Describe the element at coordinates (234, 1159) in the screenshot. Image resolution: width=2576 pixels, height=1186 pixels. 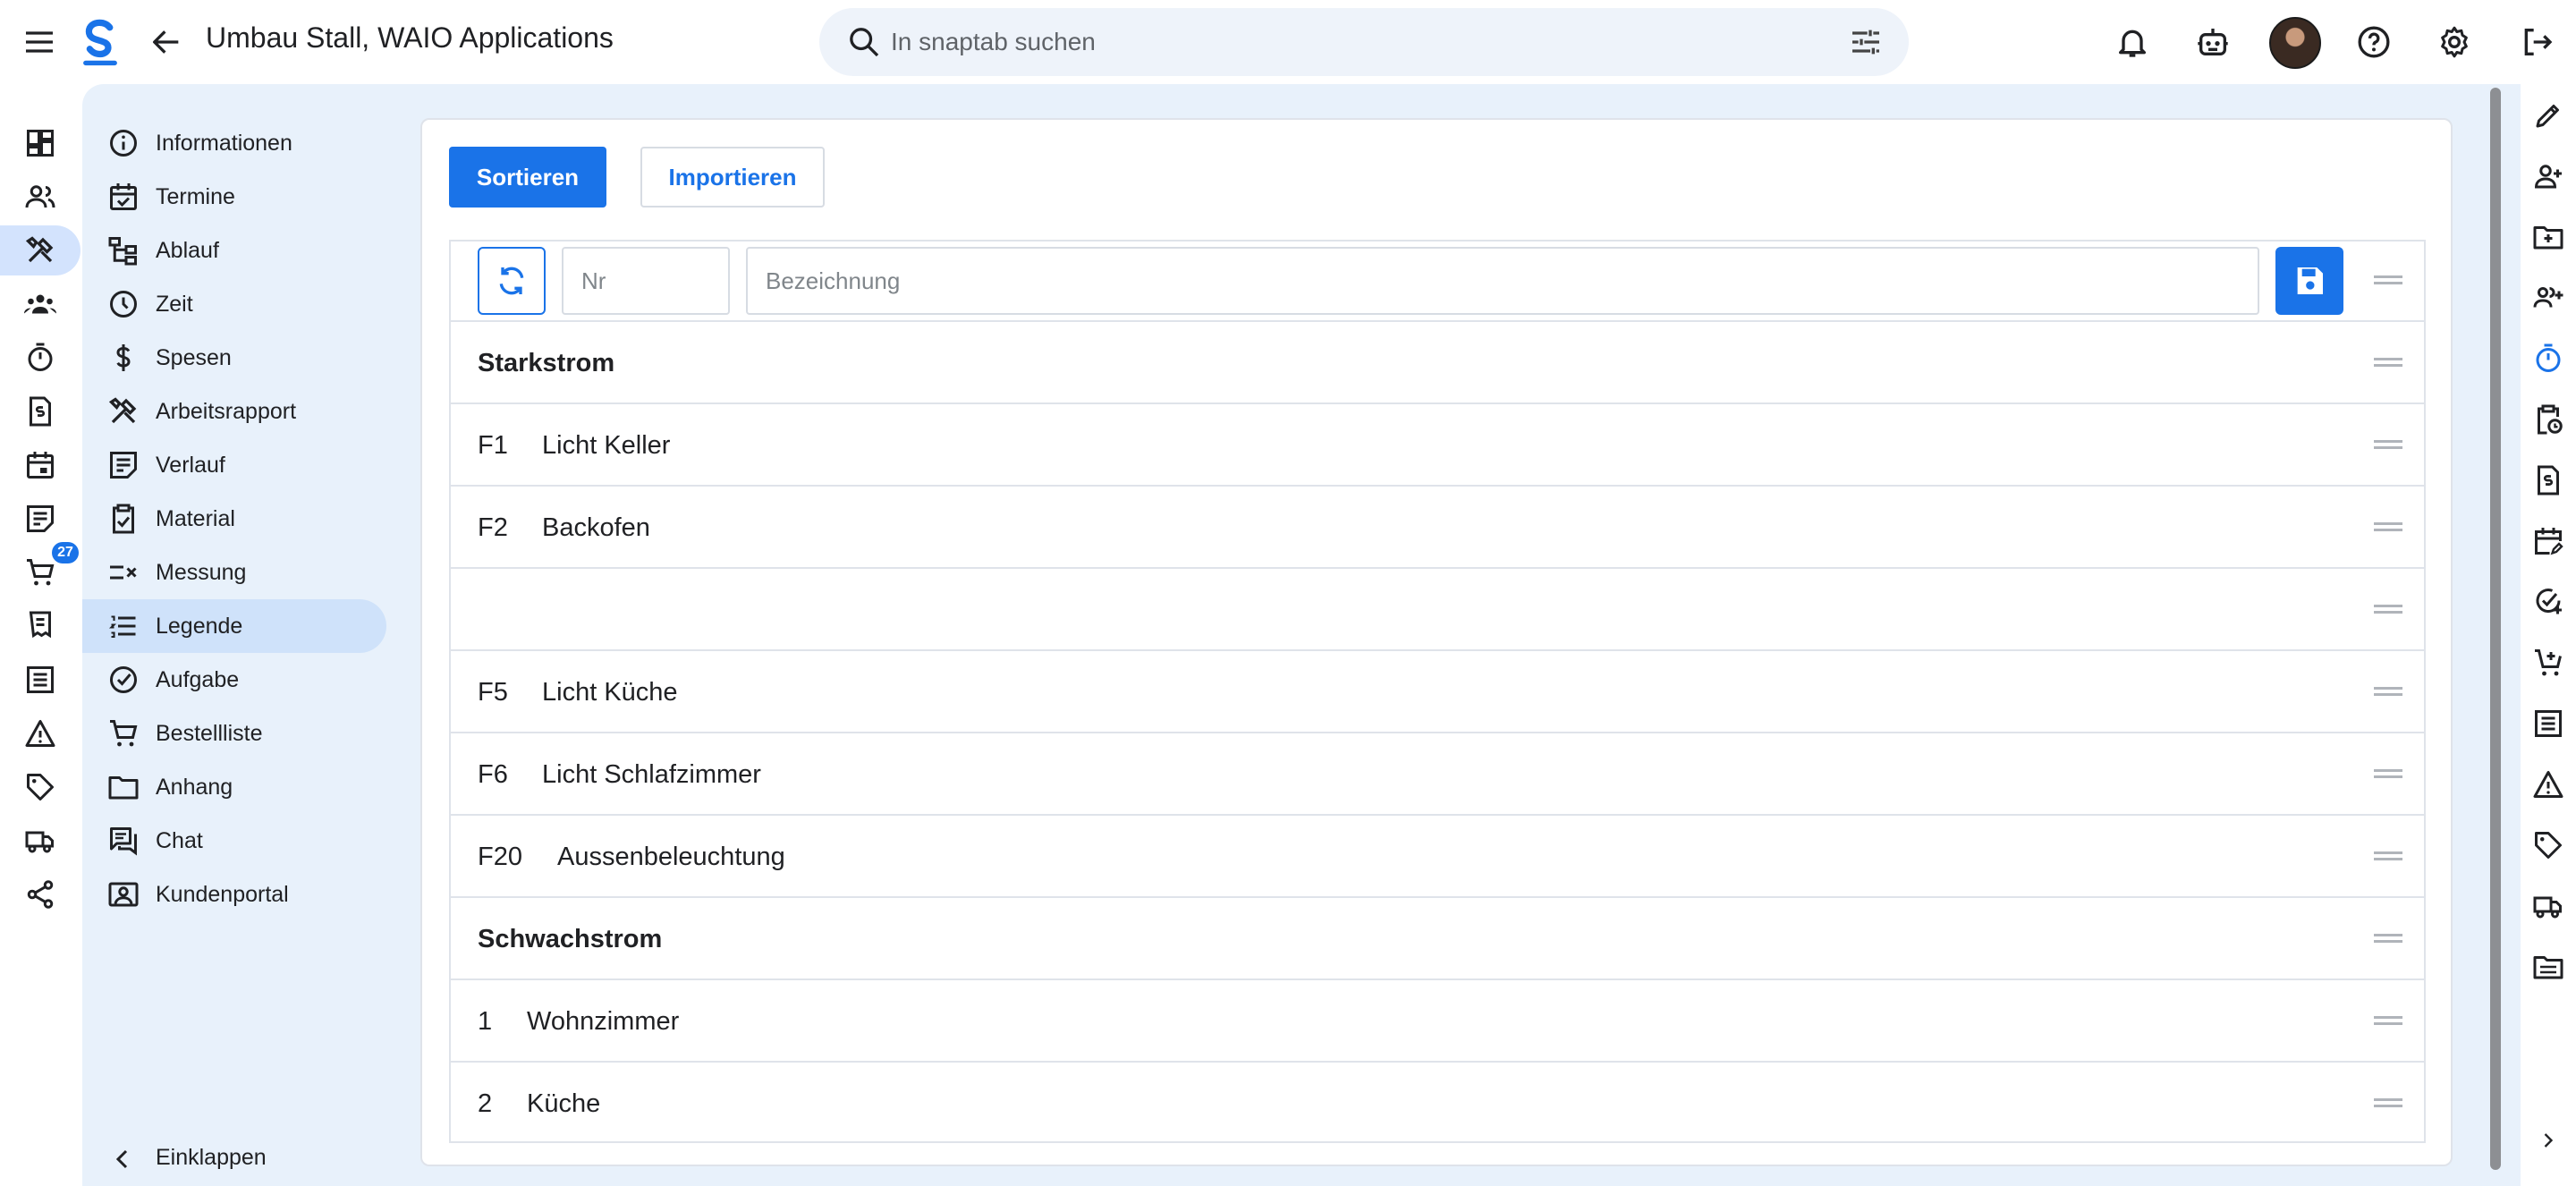
I see `collapse-button: Einklappen` at that location.